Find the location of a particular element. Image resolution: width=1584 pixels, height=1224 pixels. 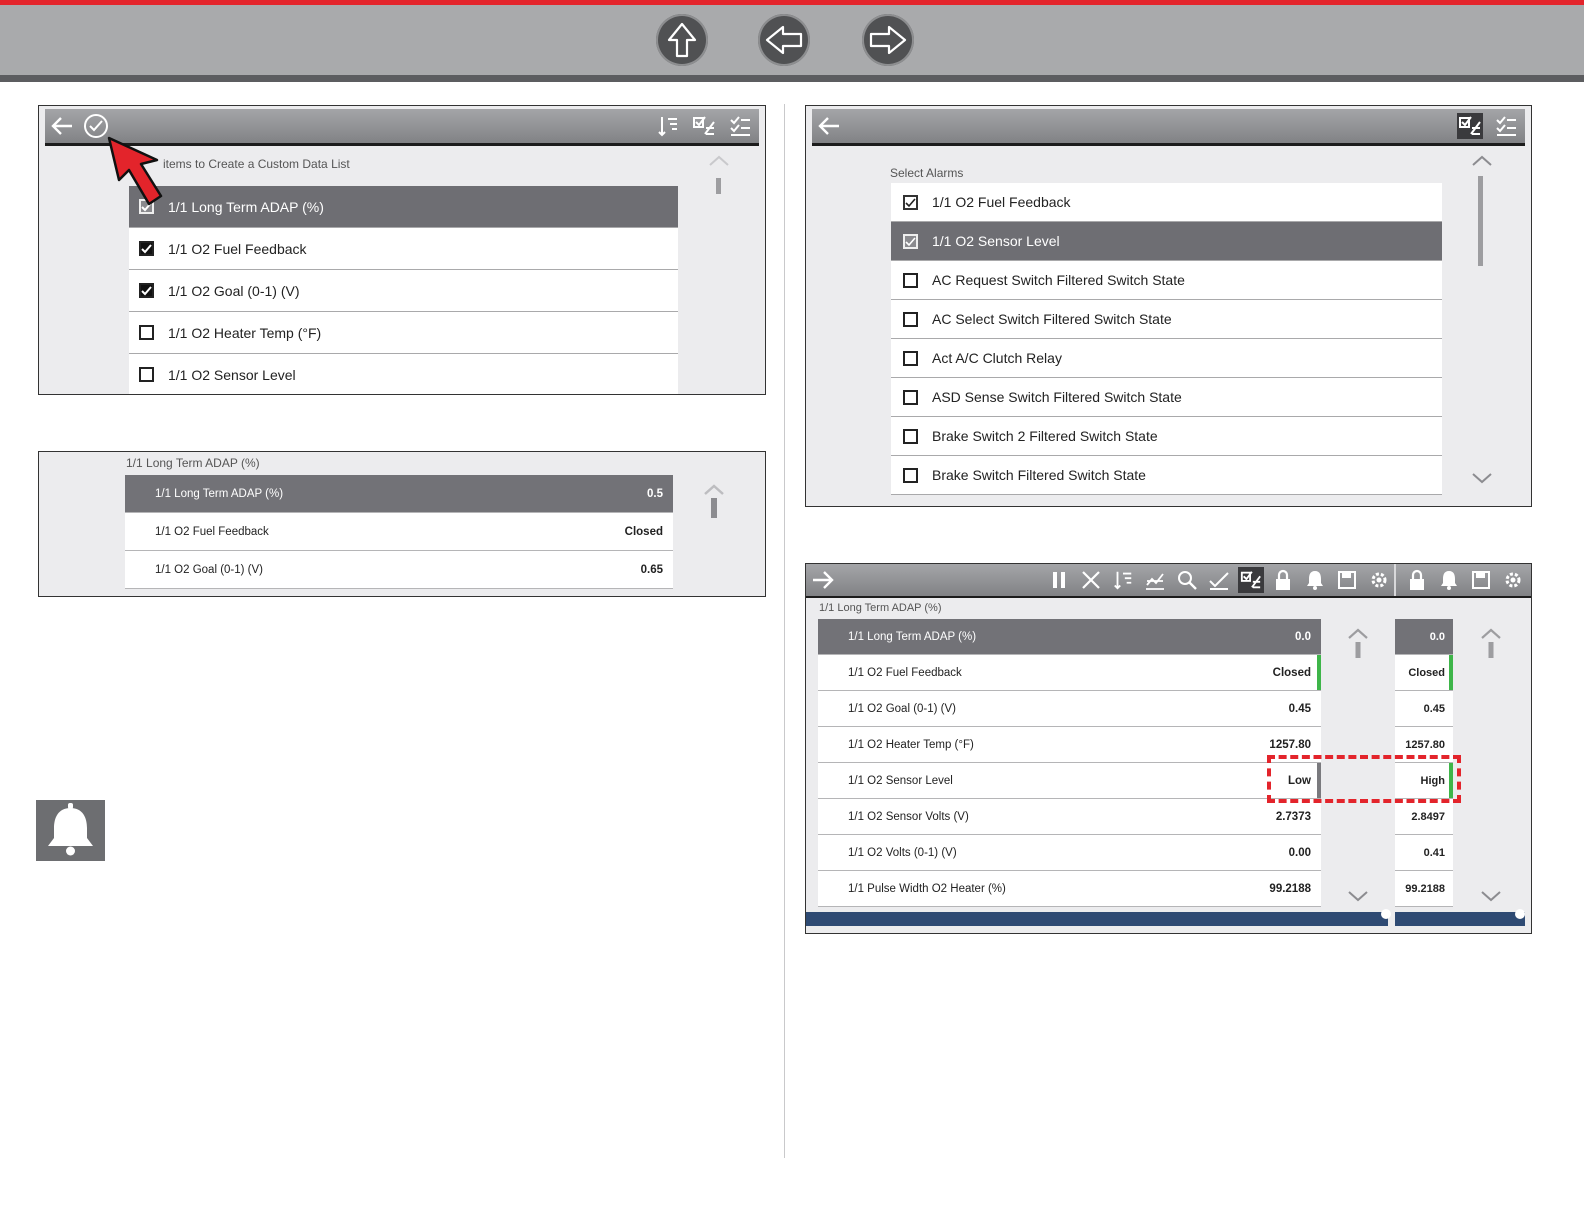

data-row: 1/1 O2 Heater Temp (°F) 1257.80 is located at coordinates (1069, 745).